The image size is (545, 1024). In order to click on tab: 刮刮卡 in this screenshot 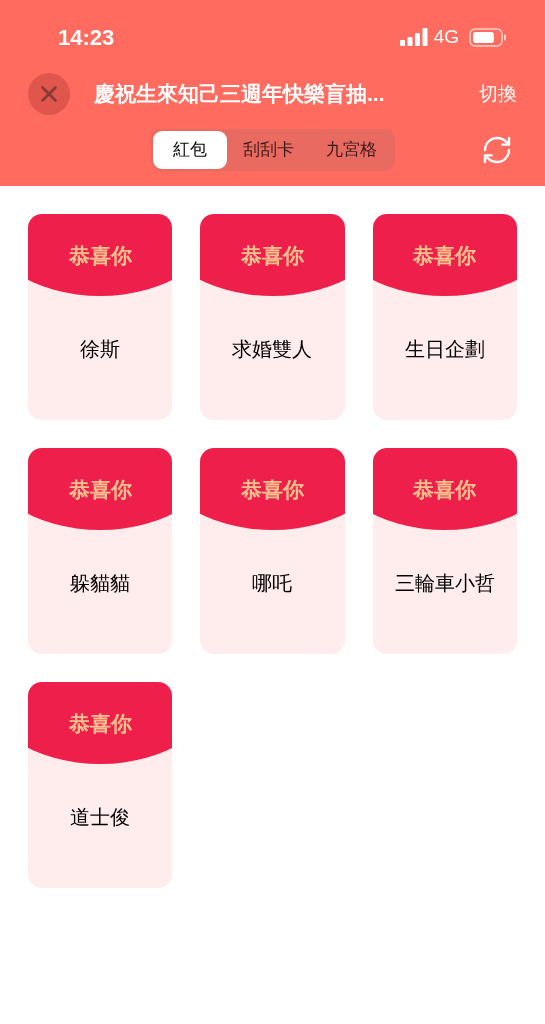, I will do `click(268, 150)`.